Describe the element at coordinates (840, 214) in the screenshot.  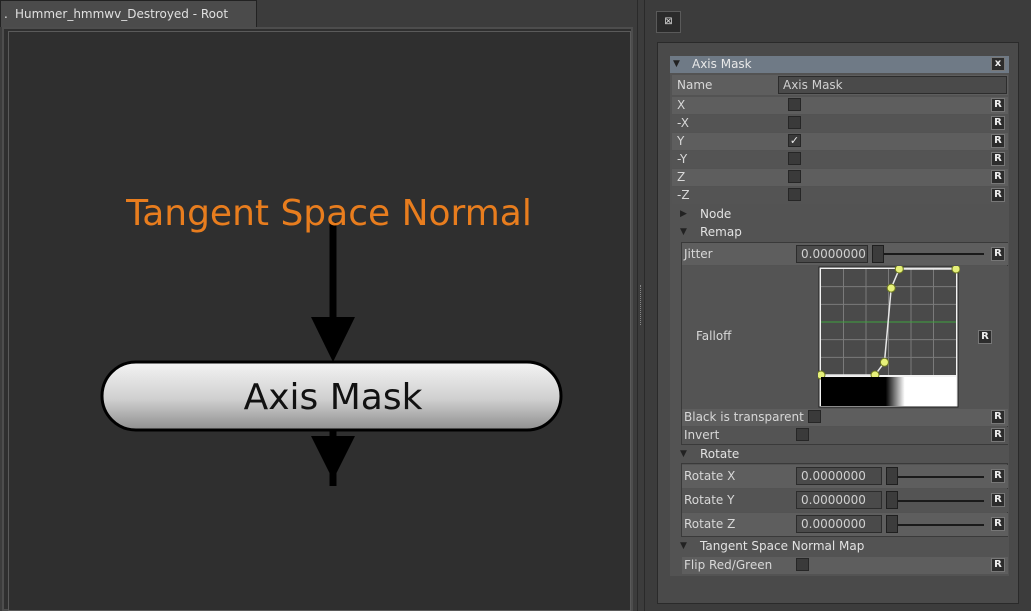
I see `group-header-node: ▶ Node` at that location.